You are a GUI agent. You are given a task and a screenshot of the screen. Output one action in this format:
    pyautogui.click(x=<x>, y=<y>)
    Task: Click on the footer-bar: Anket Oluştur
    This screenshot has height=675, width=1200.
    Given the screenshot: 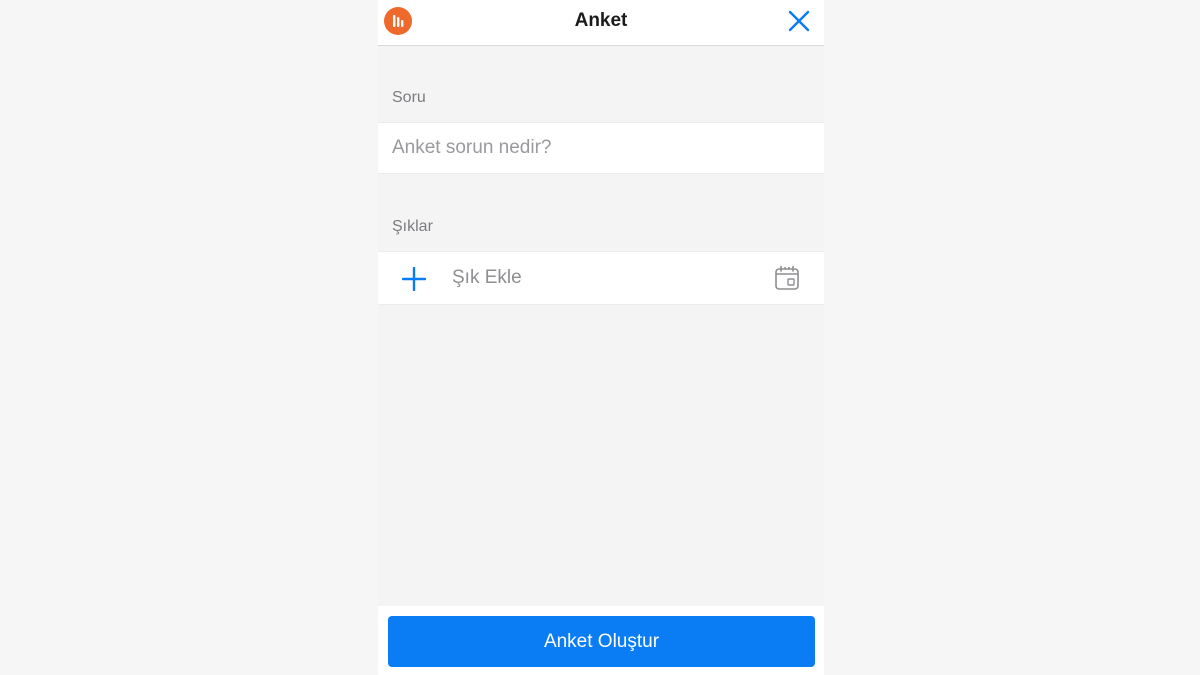 What is the action you would take?
    pyautogui.click(x=601, y=640)
    